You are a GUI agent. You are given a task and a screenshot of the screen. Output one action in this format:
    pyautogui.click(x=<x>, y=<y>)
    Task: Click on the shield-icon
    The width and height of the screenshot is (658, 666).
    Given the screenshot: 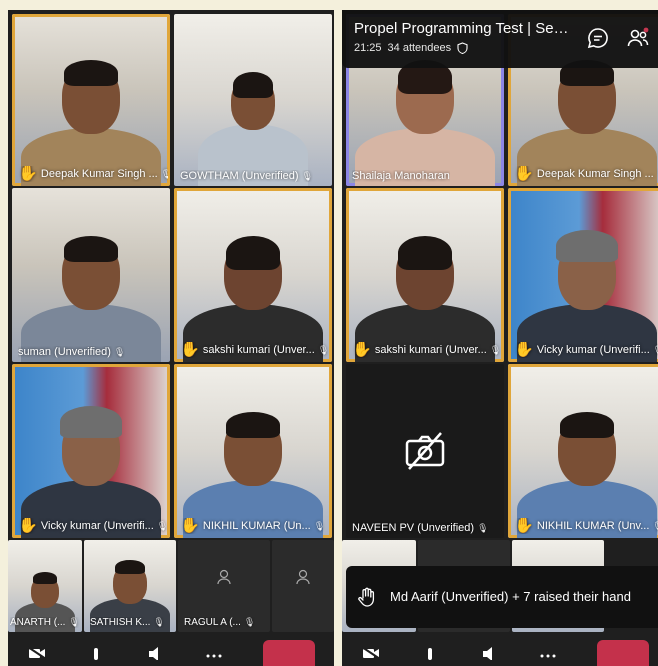 What is the action you would take?
    pyautogui.click(x=462, y=48)
    